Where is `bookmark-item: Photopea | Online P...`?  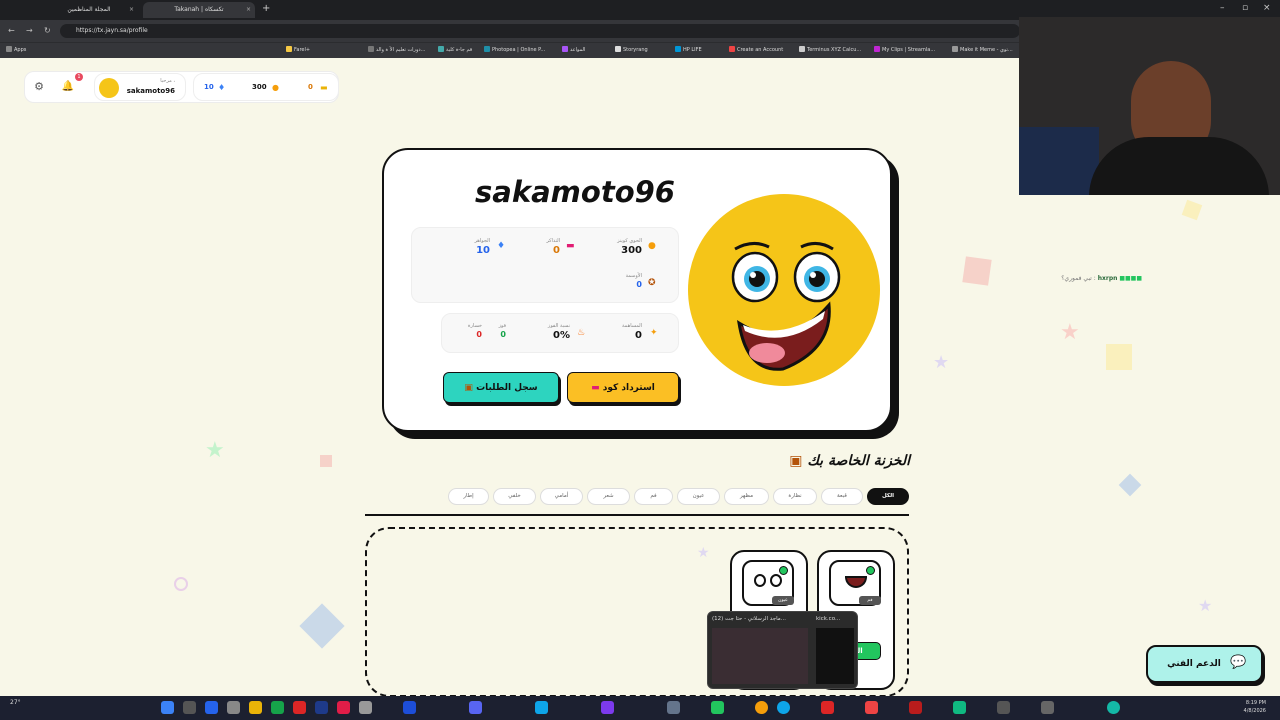 bookmark-item: Photopea | Online P... is located at coordinates (514, 49).